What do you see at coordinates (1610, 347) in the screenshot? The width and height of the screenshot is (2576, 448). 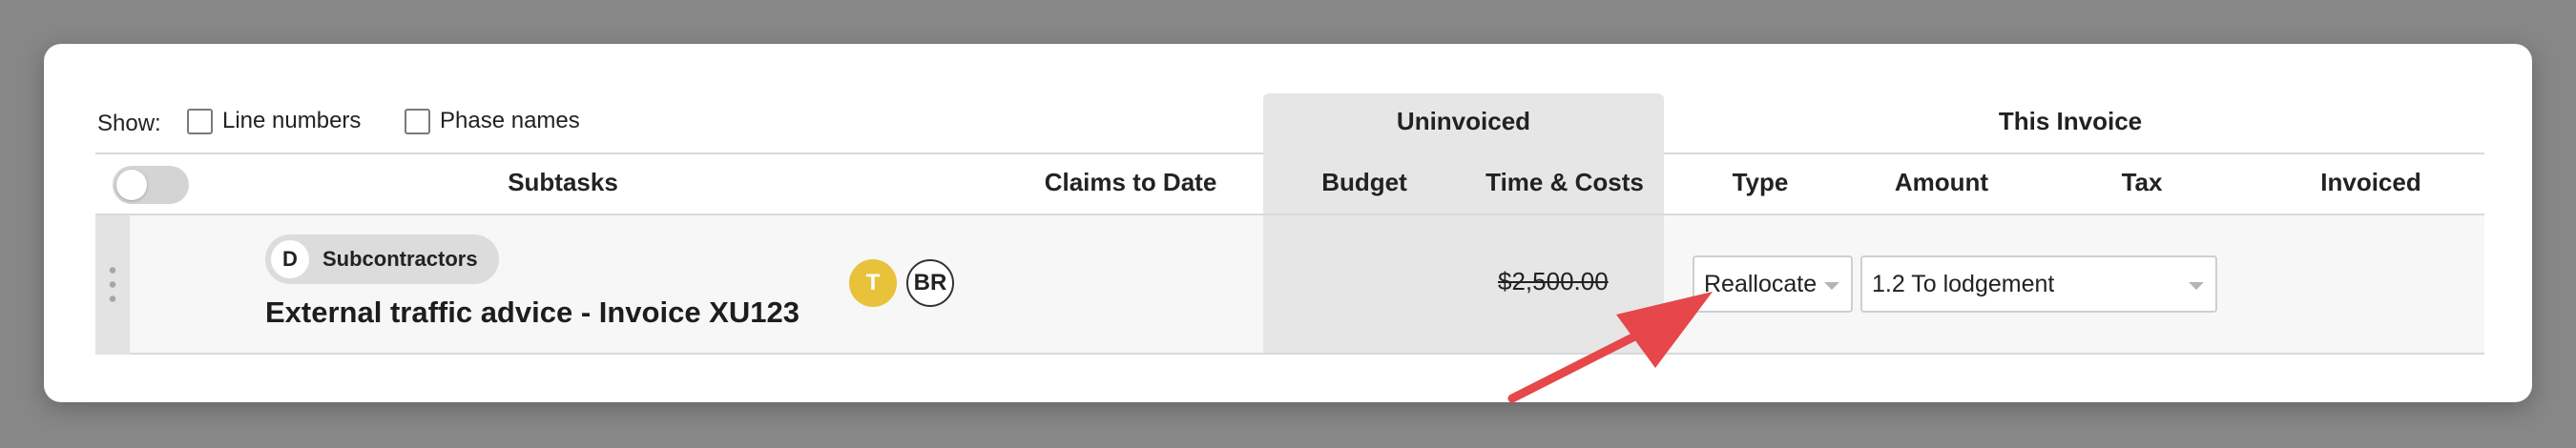 I see `annotation-arrow-icon` at bounding box center [1610, 347].